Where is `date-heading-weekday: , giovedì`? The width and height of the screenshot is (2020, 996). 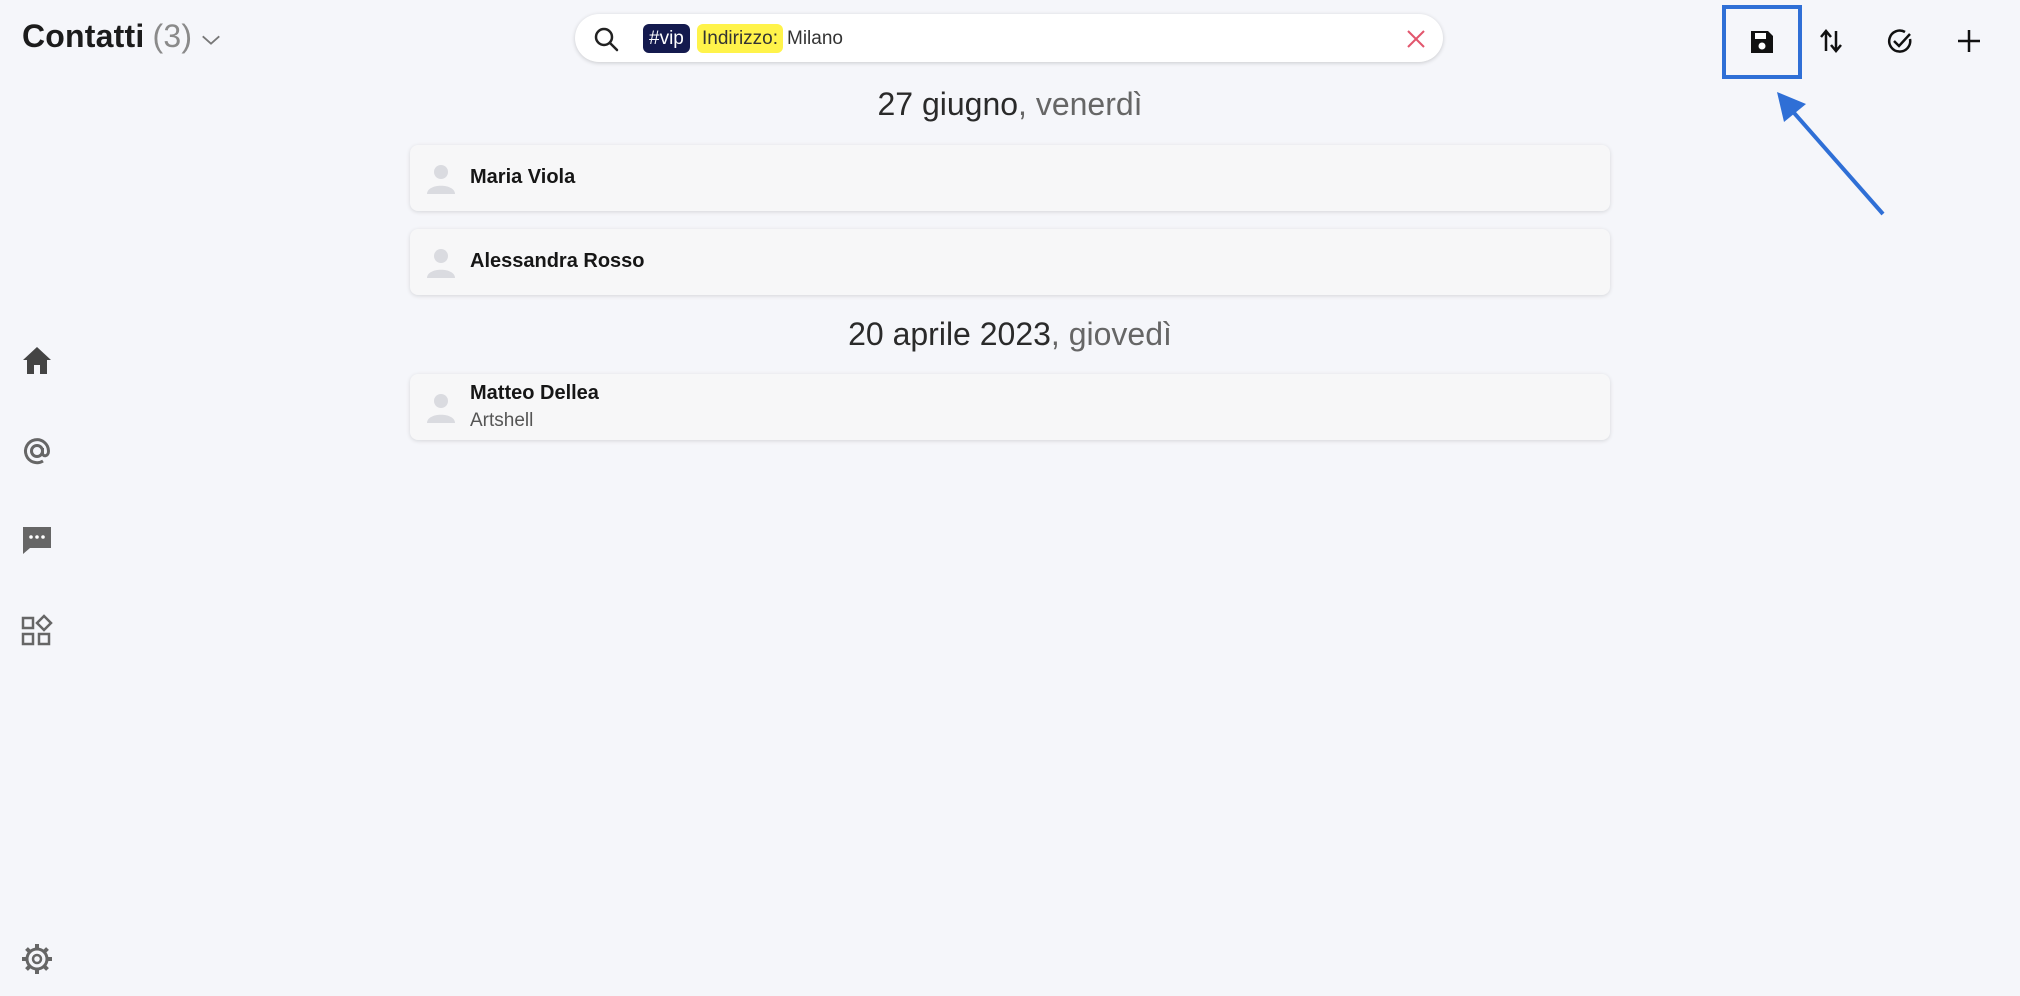
date-heading-weekday: , giovedì is located at coordinates (1111, 334).